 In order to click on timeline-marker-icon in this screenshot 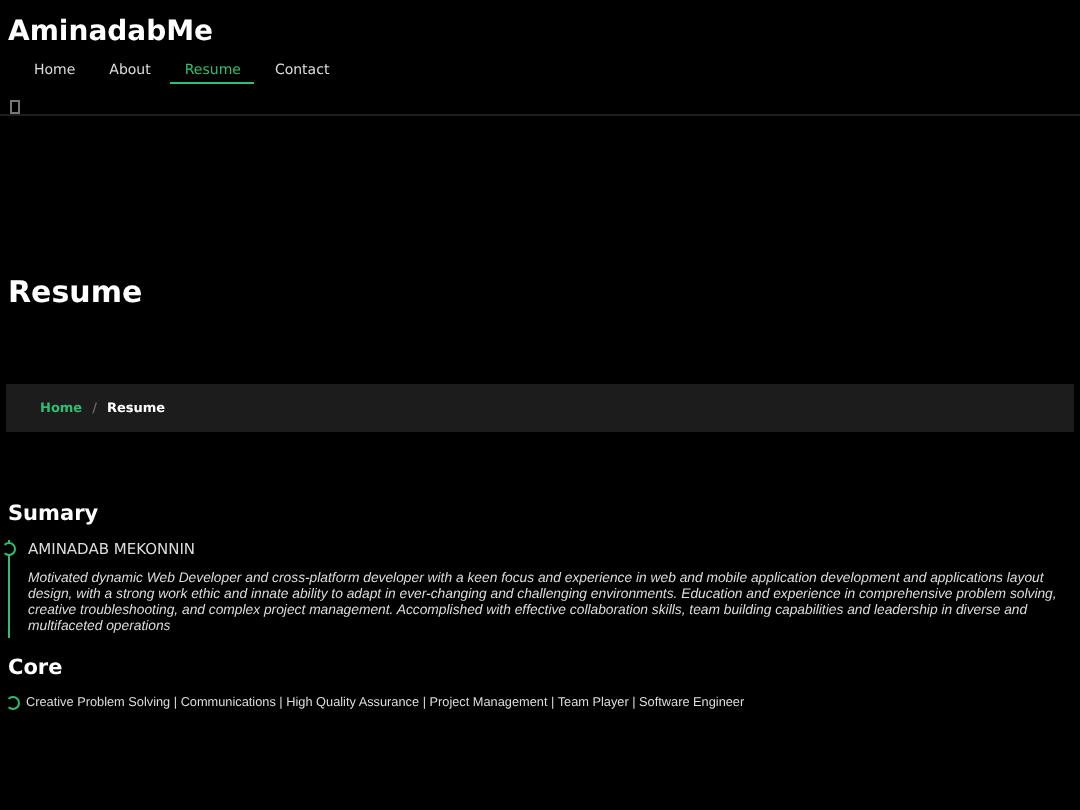, I will do `click(13, 703)`.